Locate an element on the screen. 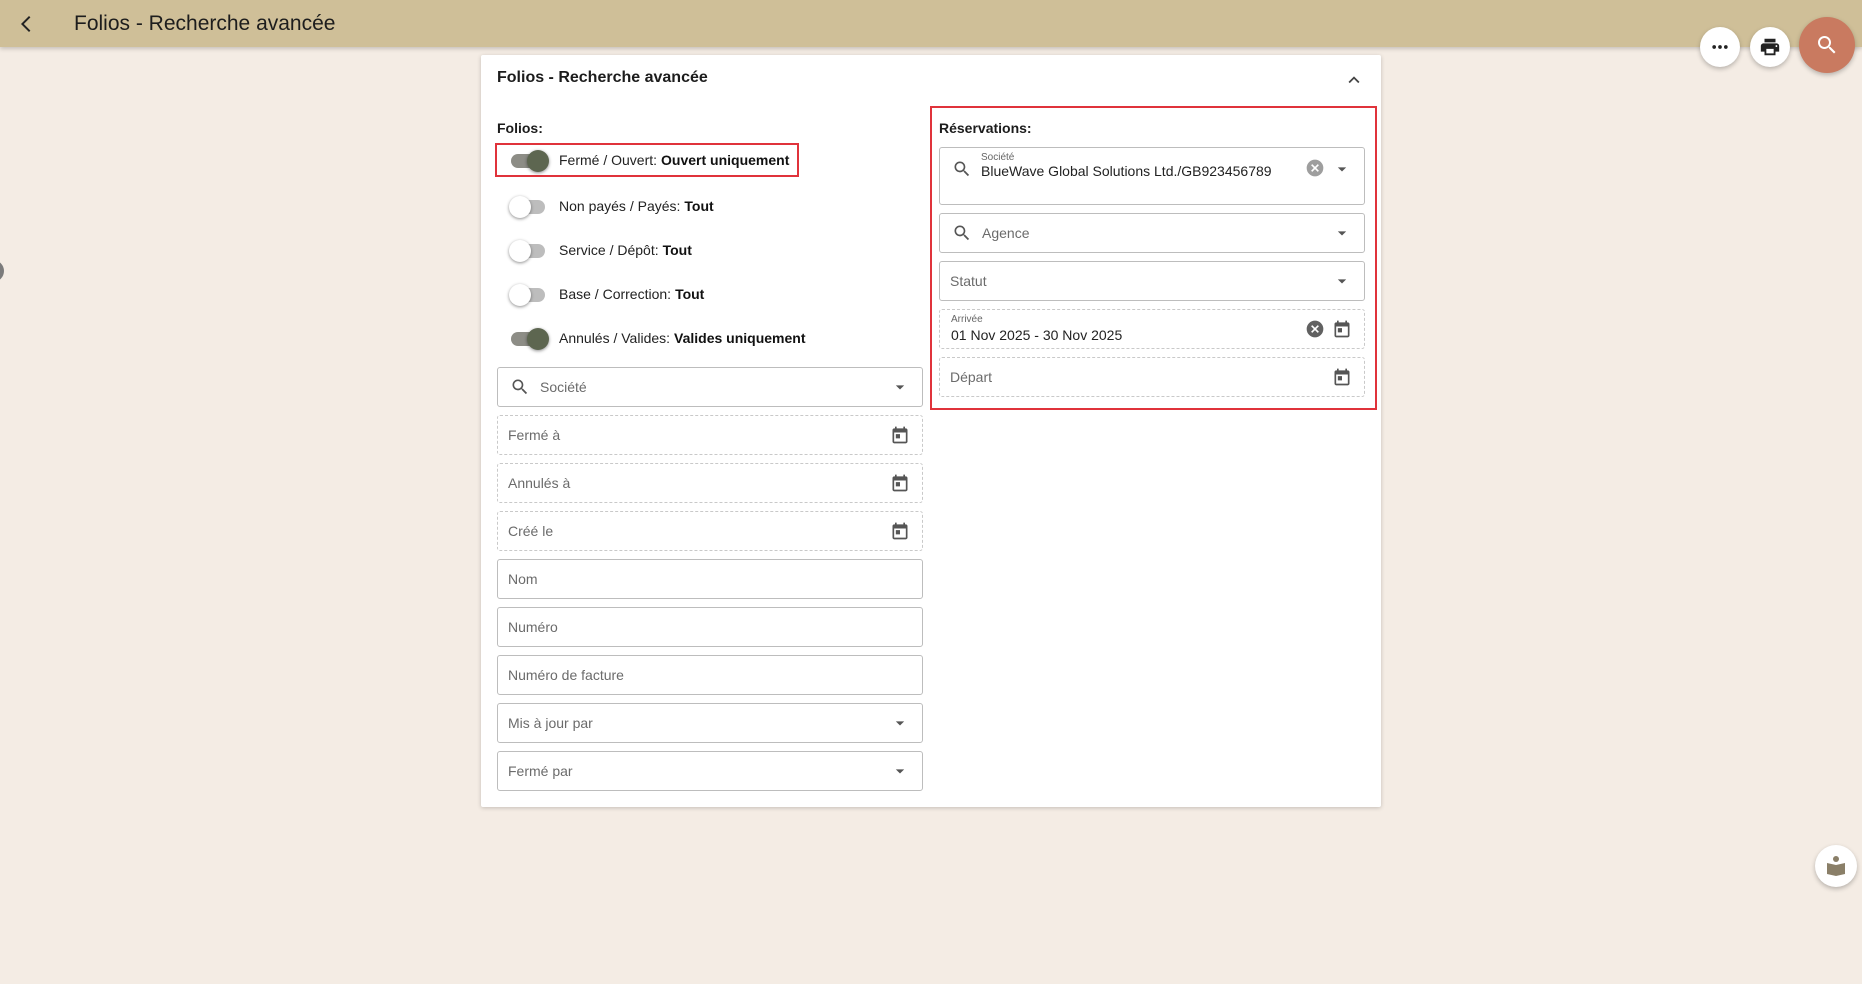 This screenshot has height=984, width=1862. side-drawer-handle is located at coordinates (2, 271).